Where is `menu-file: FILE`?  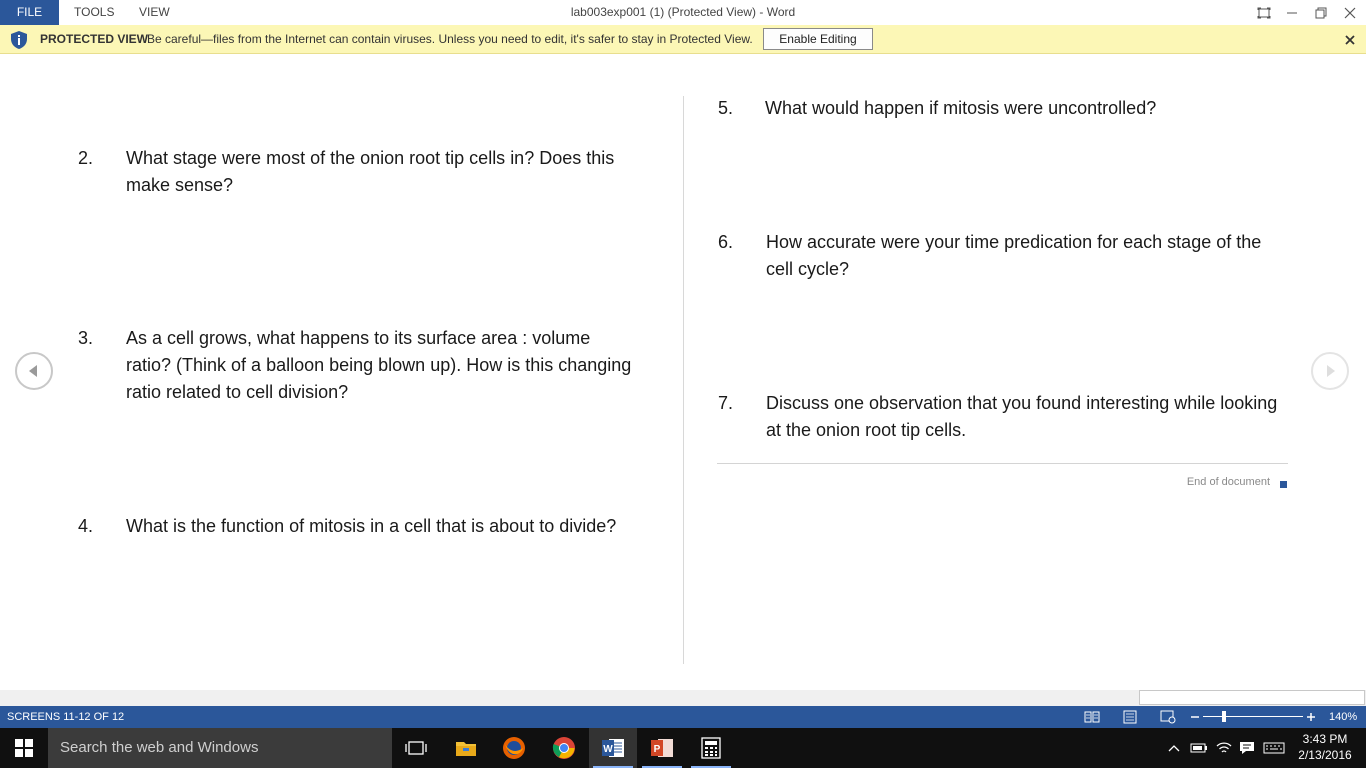 menu-file: FILE is located at coordinates (29, 12).